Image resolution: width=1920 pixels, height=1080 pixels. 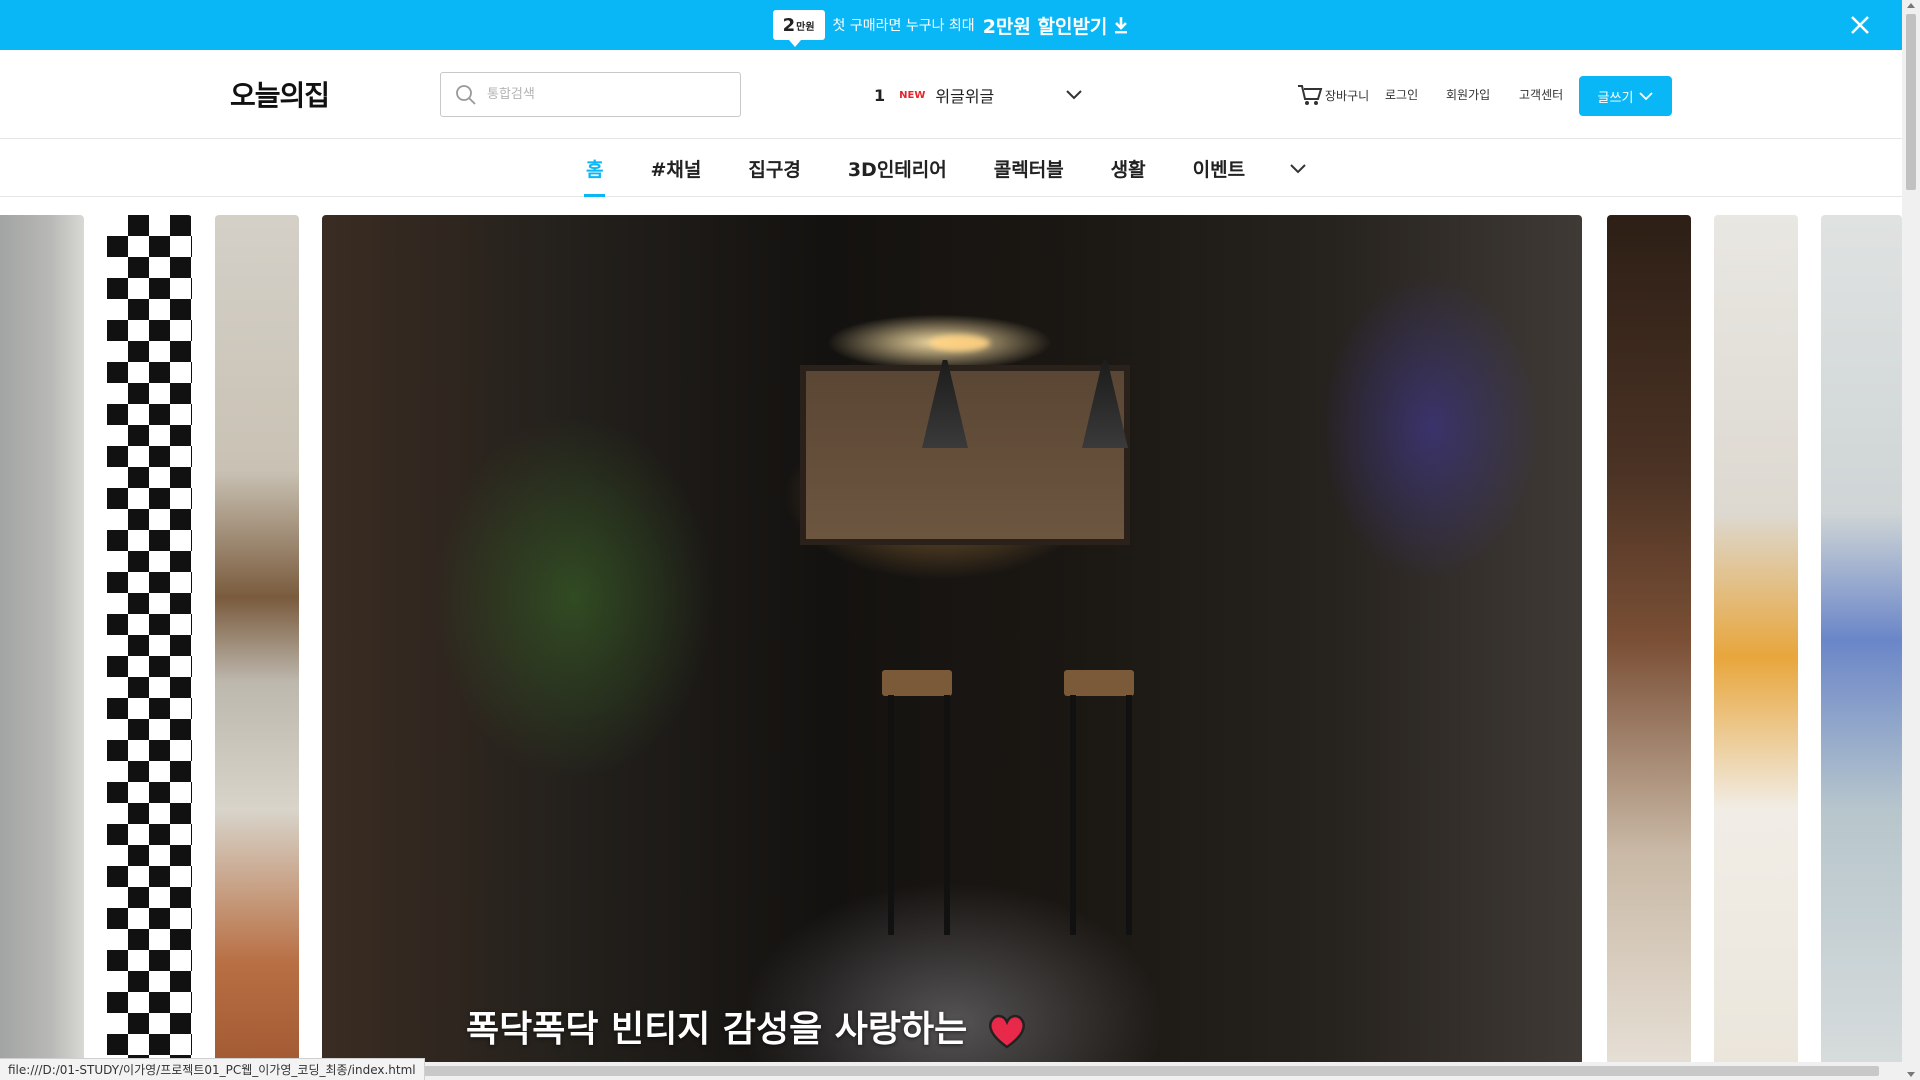 I want to click on cart-link: 장바구니, so click(x=1333, y=95).